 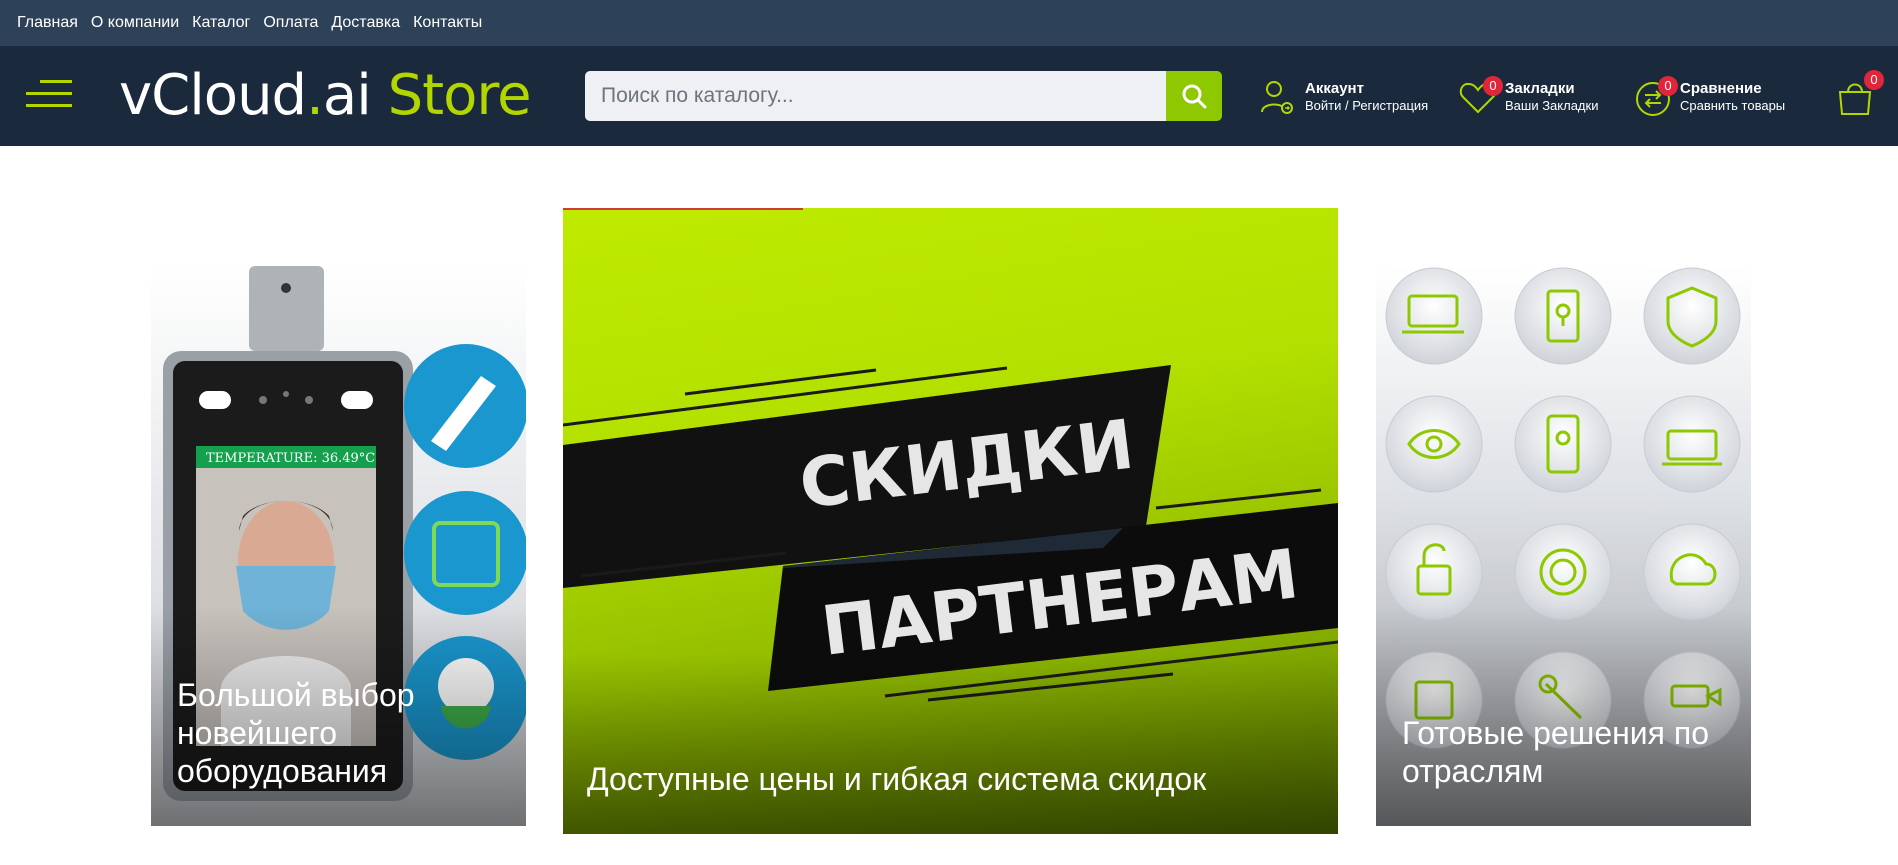 I want to click on bookmarks-subtitle: Ваши Закладки, so click(x=1552, y=105).